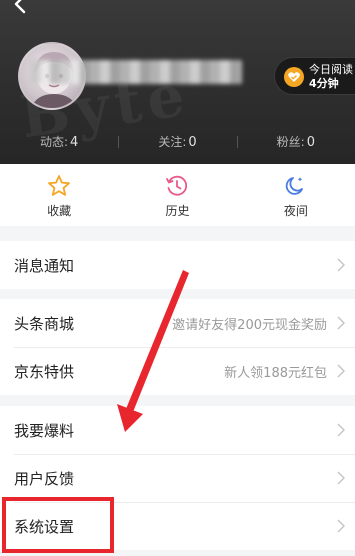 This screenshot has width=355, height=556. I want to click on stat-label: 动态:, so click(54, 141).